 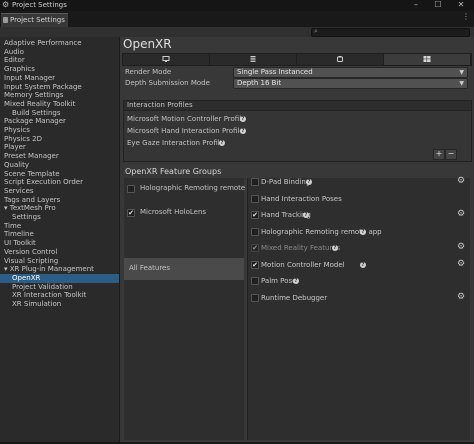 What do you see at coordinates (59, 165) in the screenshot?
I see `tree-item: Quality` at bounding box center [59, 165].